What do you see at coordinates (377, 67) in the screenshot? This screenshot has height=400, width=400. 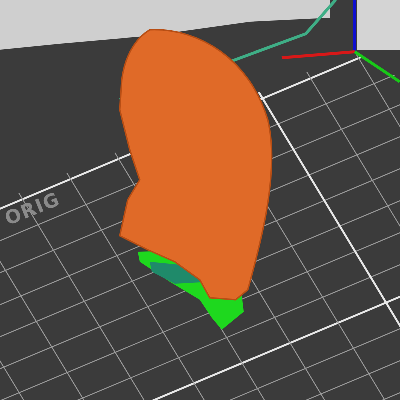 I see `y-axis` at bounding box center [377, 67].